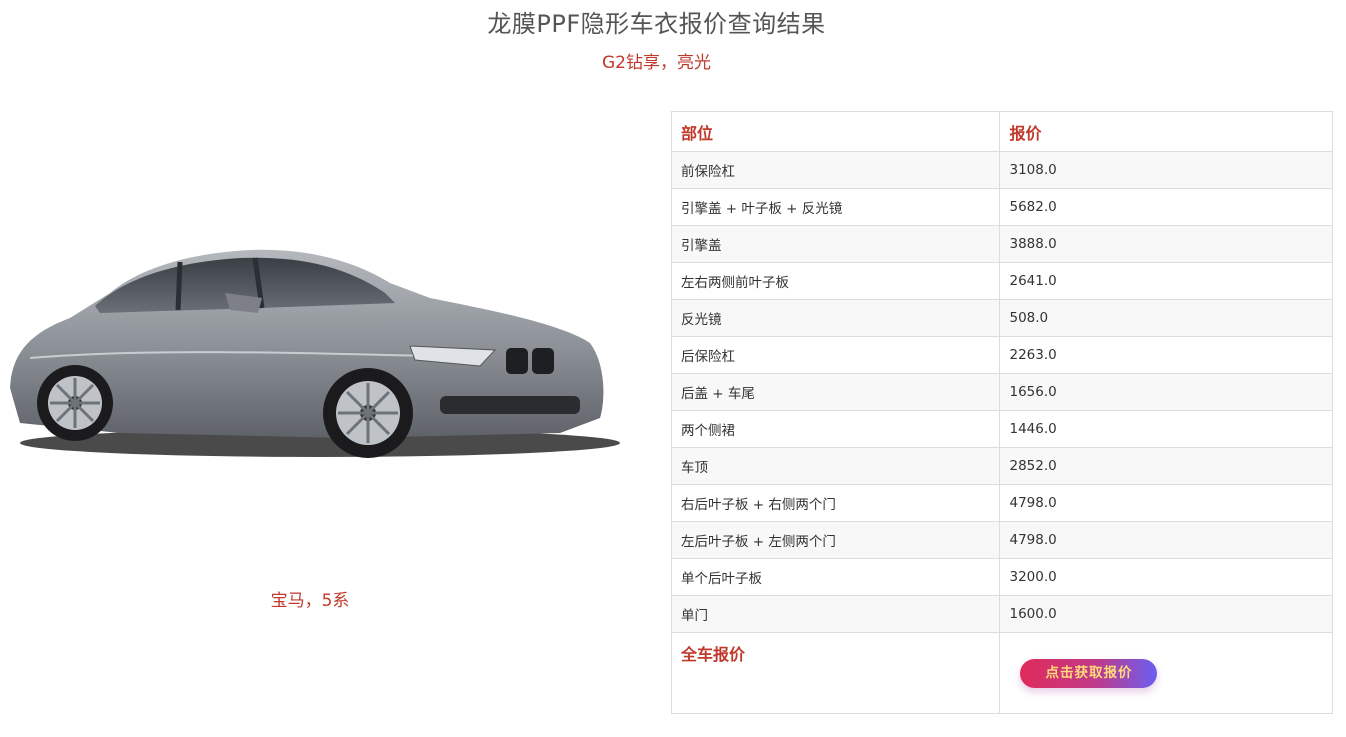 The height and width of the screenshot is (737, 1346). I want to click on table-row: 单门 1600.0, so click(1001, 614).